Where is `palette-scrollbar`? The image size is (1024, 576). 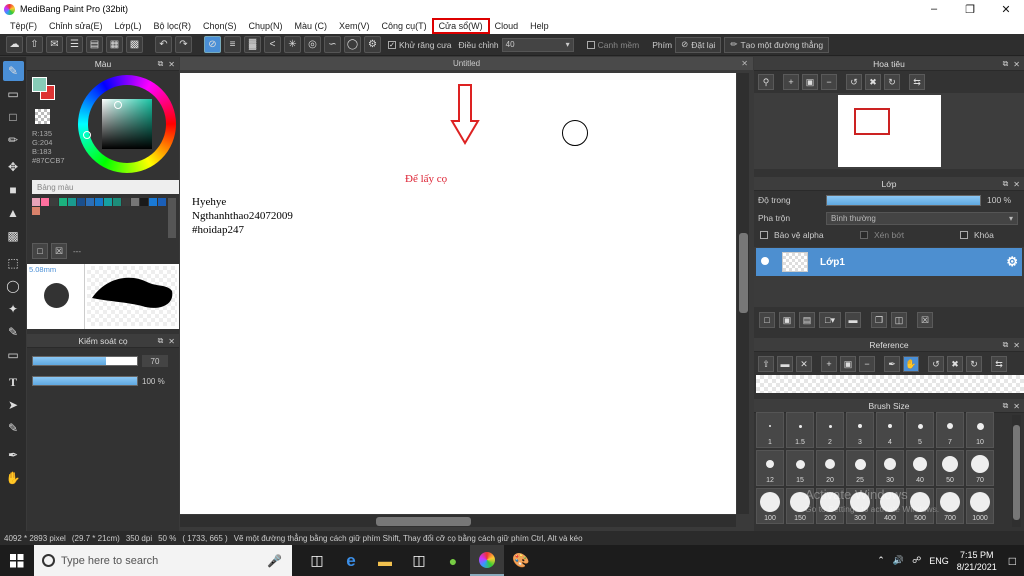
palette-scrollbar is located at coordinates (172, 218).